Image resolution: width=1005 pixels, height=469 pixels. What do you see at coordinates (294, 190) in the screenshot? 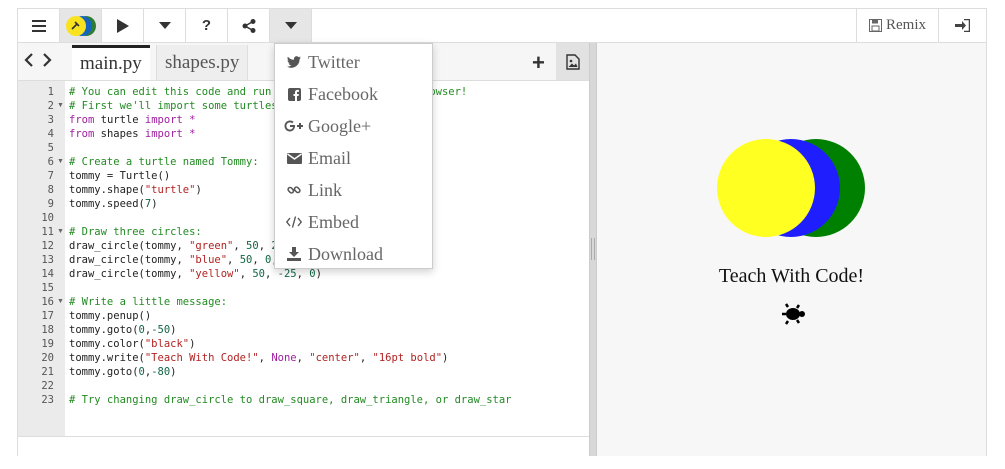
I see `link-icon` at bounding box center [294, 190].